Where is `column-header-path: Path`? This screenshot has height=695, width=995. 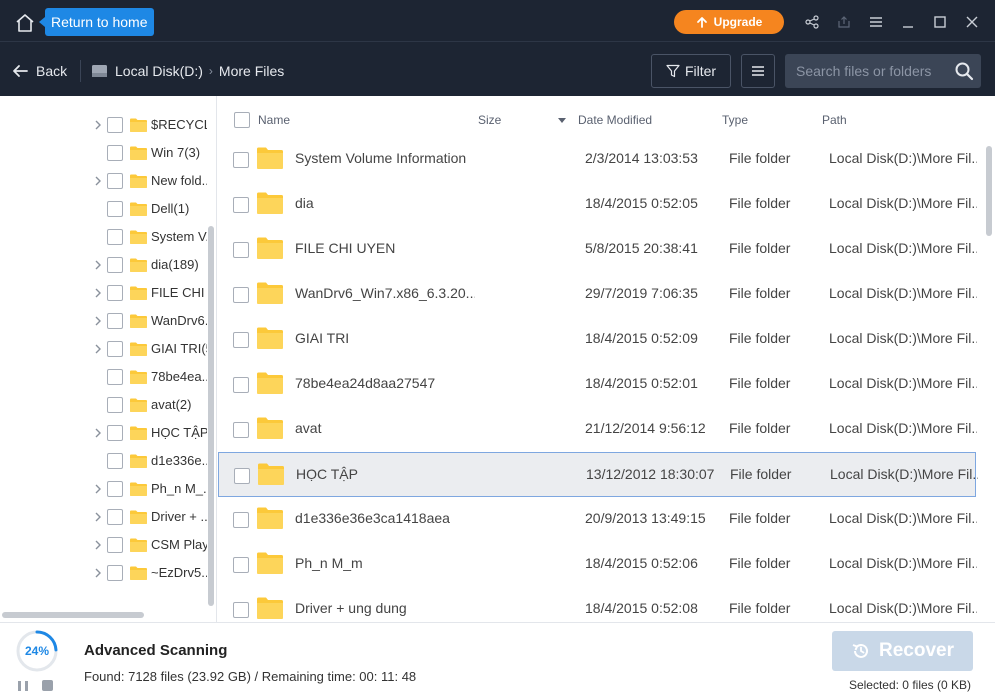
column-header-path: Path is located at coordinates (834, 120).